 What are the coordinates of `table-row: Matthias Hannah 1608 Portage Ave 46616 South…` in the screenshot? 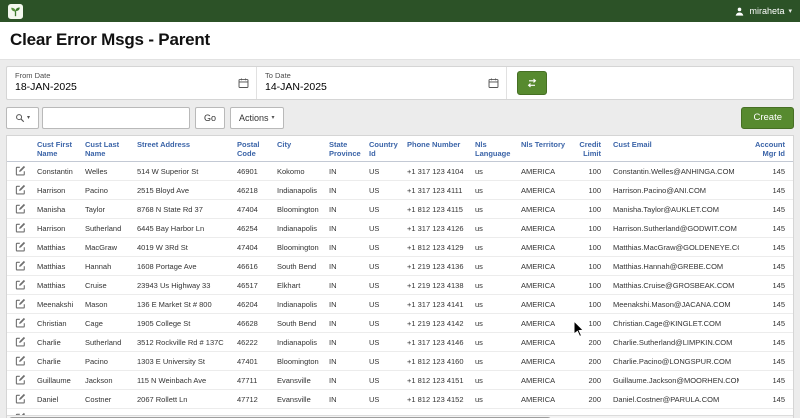 It's located at (400, 266).